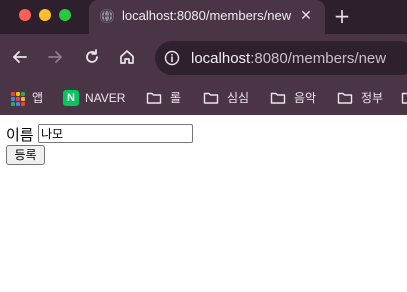  What do you see at coordinates (71, 98) in the screenshot?
I see `naver-icon: N` at bounding box center [71, 98].